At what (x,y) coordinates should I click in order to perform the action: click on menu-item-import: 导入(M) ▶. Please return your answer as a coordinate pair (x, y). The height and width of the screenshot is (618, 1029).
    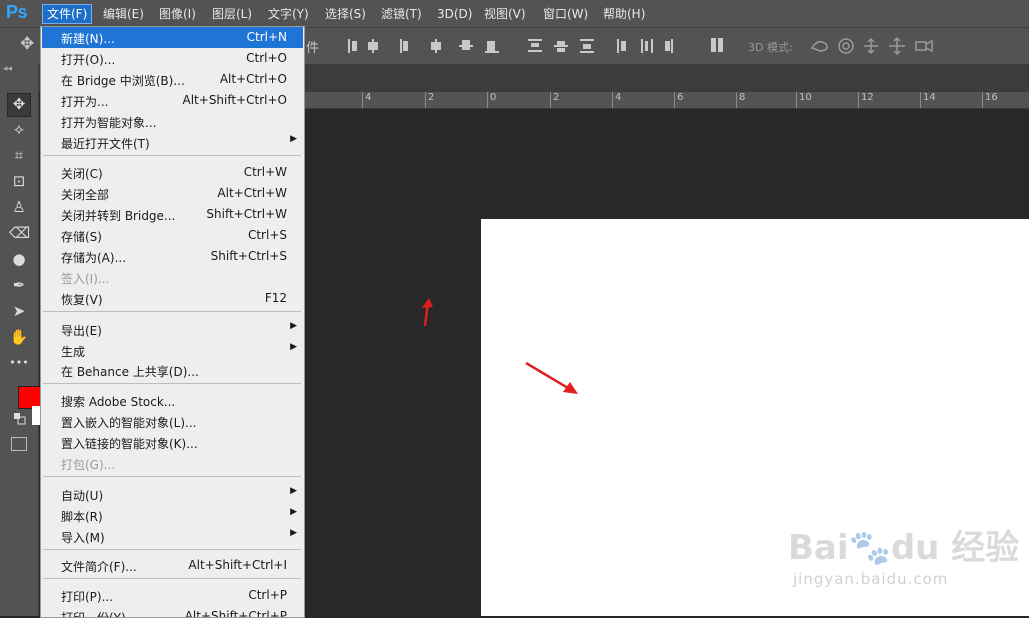
    Looking at the image, I should click on (172, 536).